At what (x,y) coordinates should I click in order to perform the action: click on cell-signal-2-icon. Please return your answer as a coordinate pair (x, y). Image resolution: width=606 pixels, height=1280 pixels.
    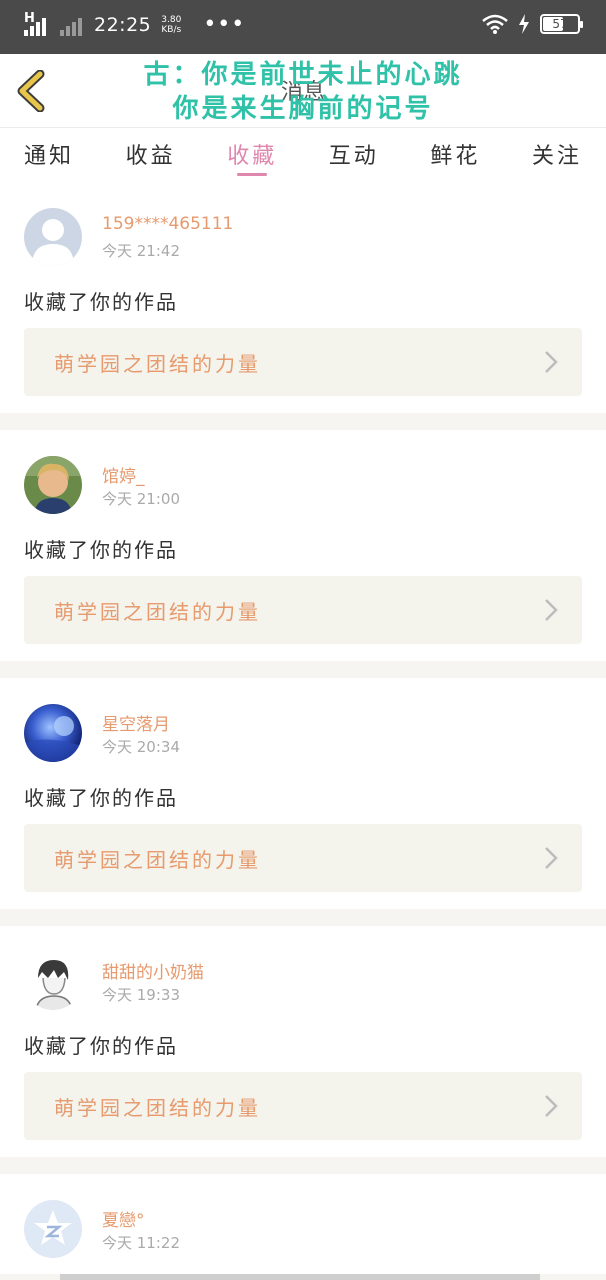
    Looking at the image, I should click on (71, 25).